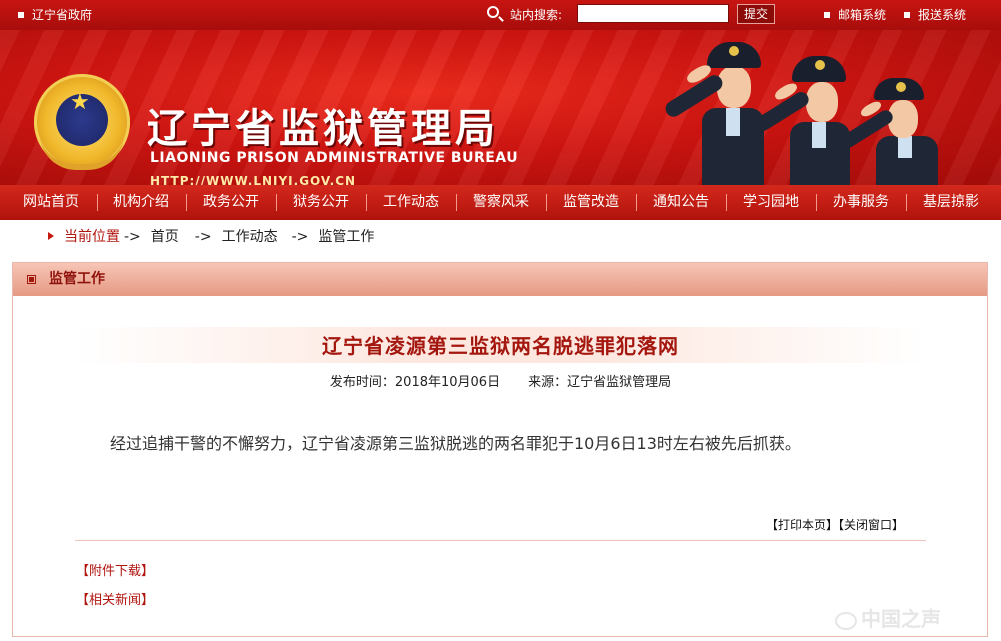  Describe the element at coordinates (756, 14) in the screenshot. I see `search-submit-button: 提交` at that location.